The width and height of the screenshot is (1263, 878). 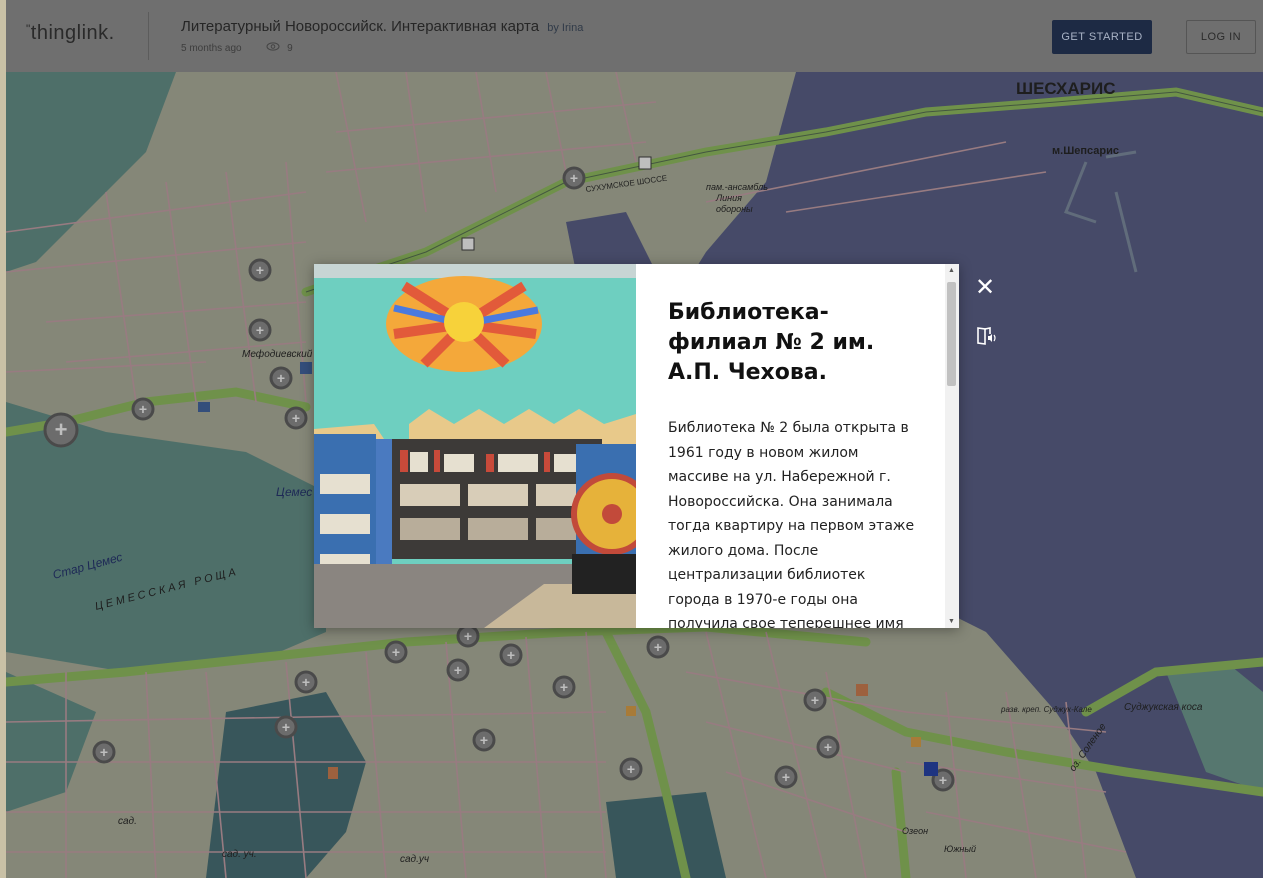 What do you see at coordinates (294, 492) in the screenshot?
I see `label-tsemes: Цемес` at bounding box center [294, 492].